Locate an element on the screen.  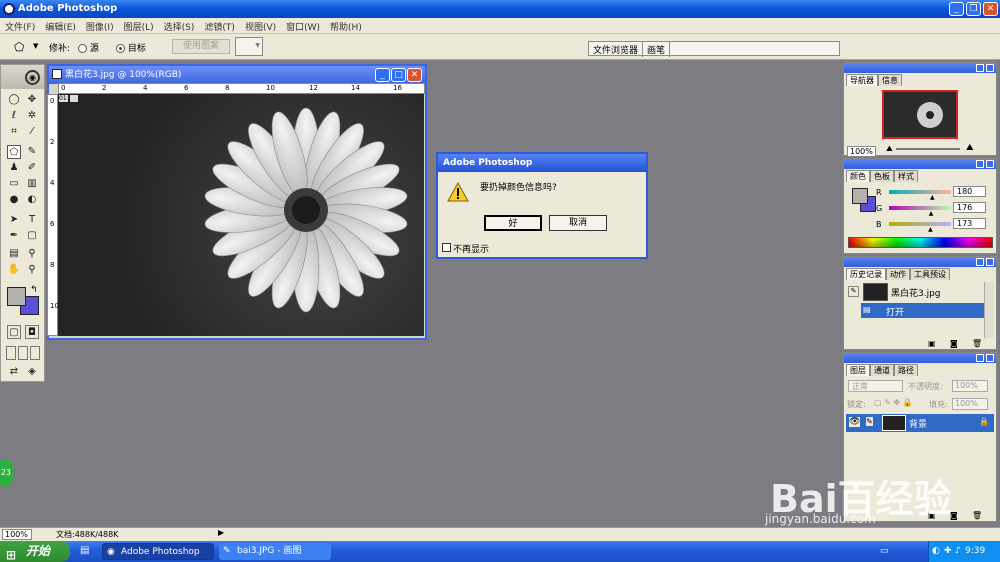
patch-tool-icon: ⬠ is located at coordinates (19, 47).